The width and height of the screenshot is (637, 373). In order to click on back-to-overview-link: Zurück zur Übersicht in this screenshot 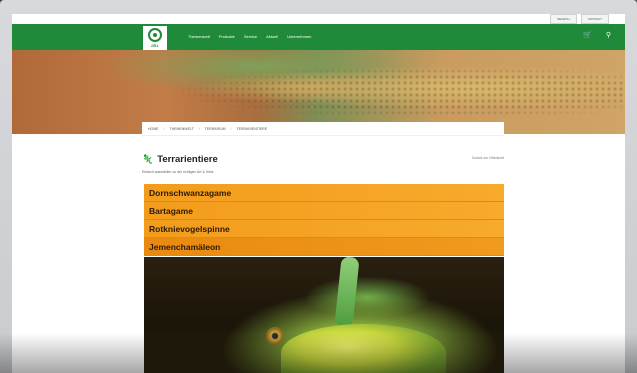, I will do `click(488, 158)`.